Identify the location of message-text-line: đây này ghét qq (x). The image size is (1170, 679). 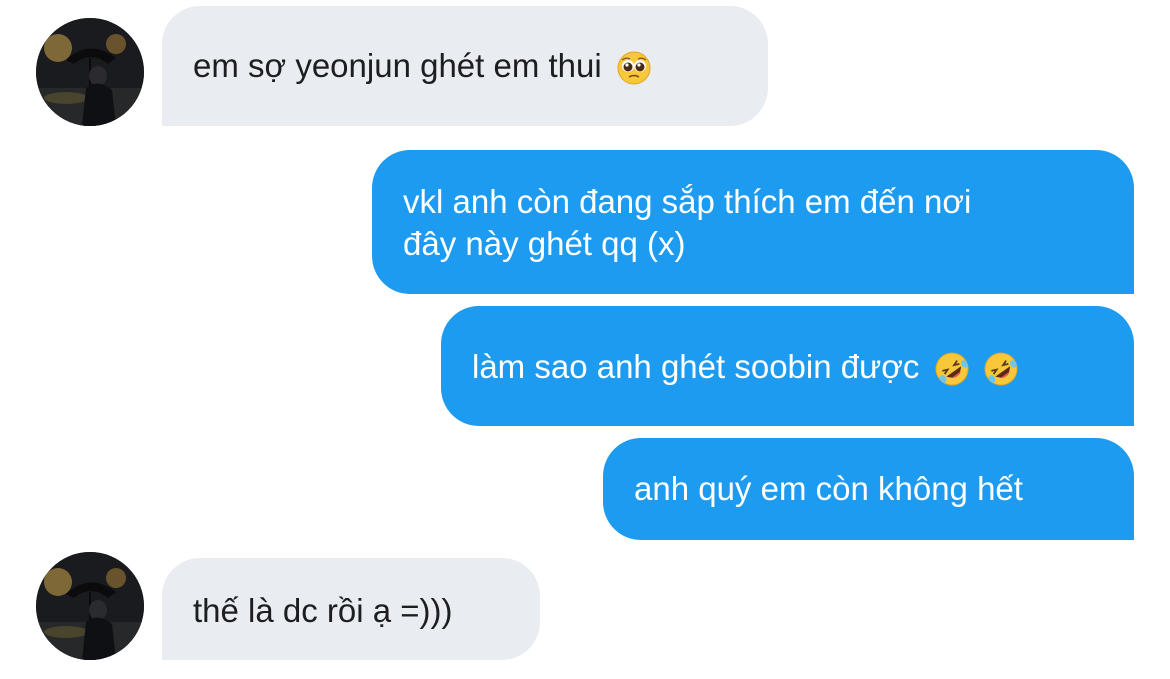
(544, 243).